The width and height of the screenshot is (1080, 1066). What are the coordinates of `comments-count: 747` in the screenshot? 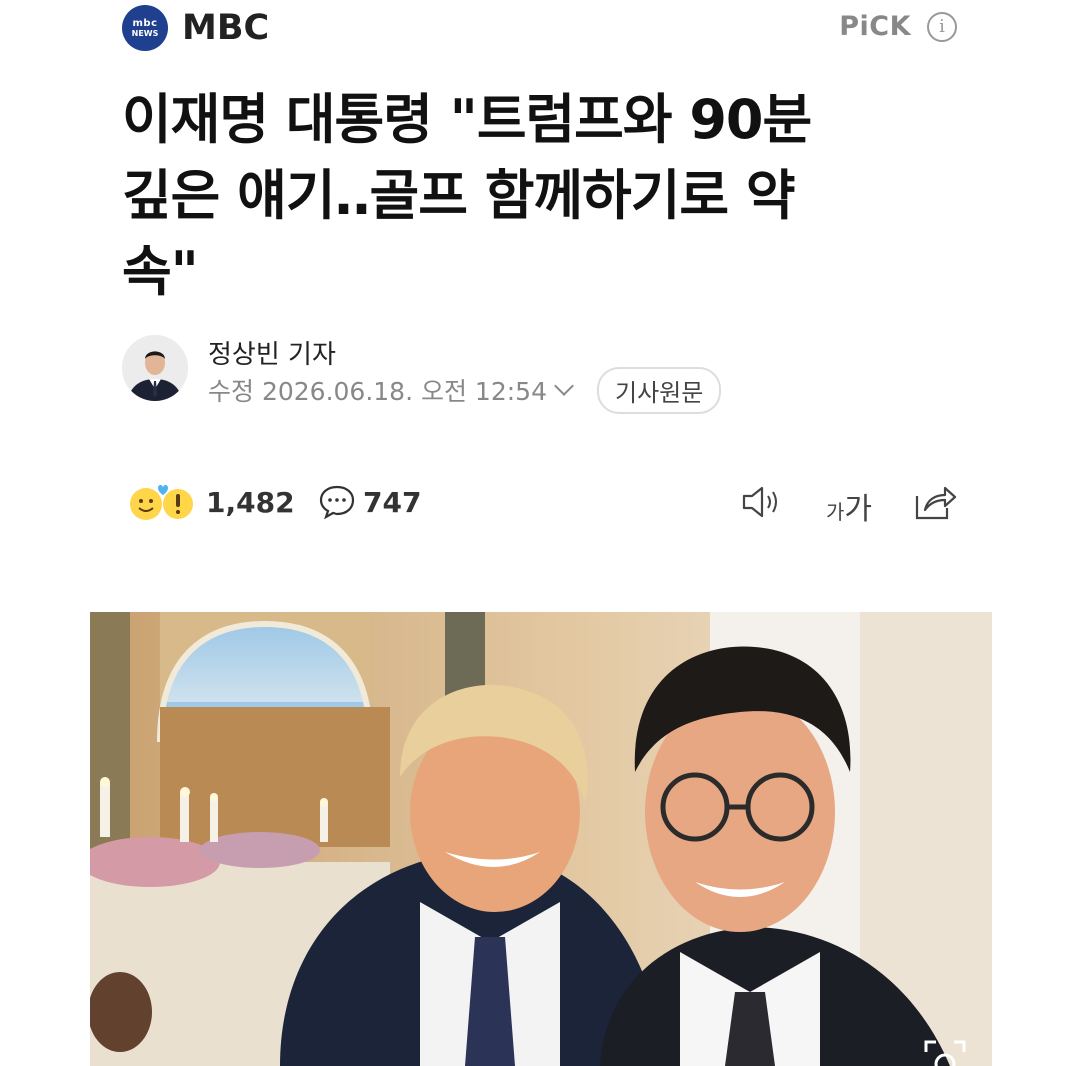 It's located at (392, 502).